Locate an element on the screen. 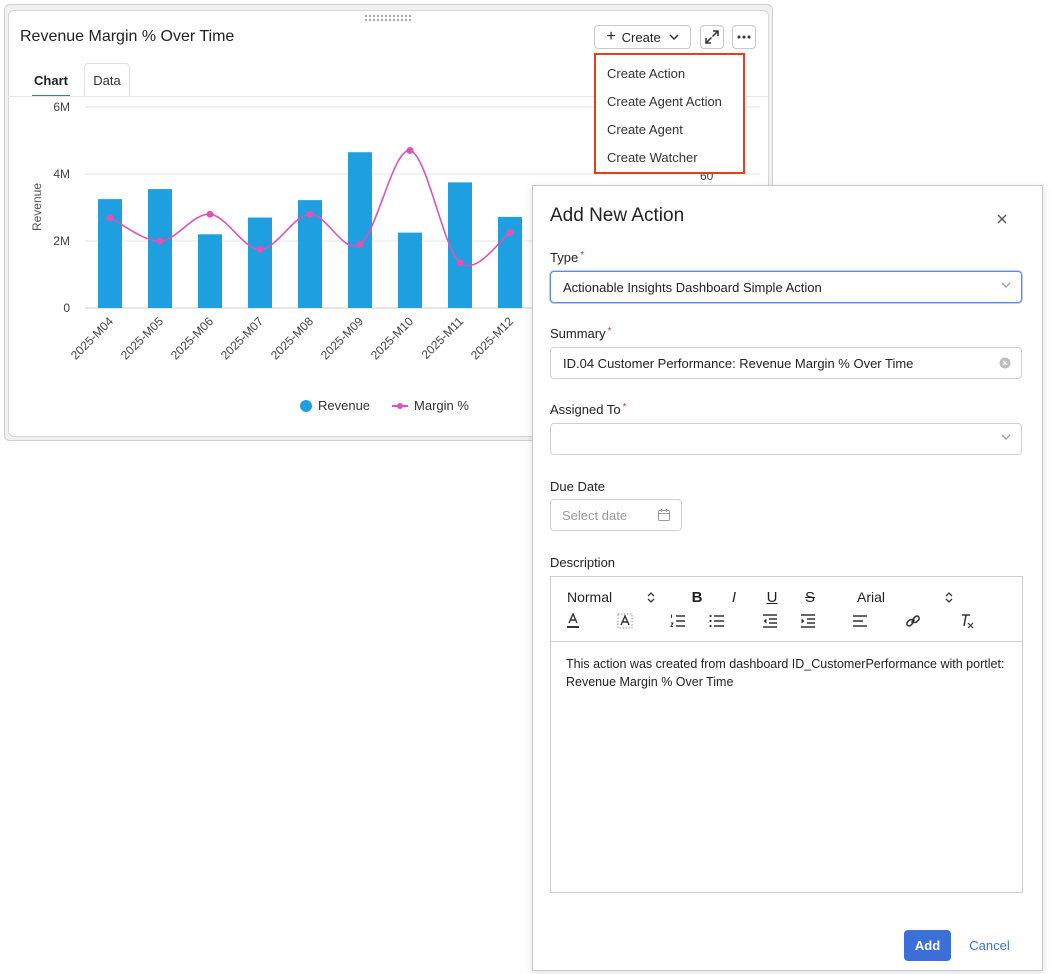 This screenshot has width=1051, height=974. y-tick-label: 6M is located at coordinates (61, 107).